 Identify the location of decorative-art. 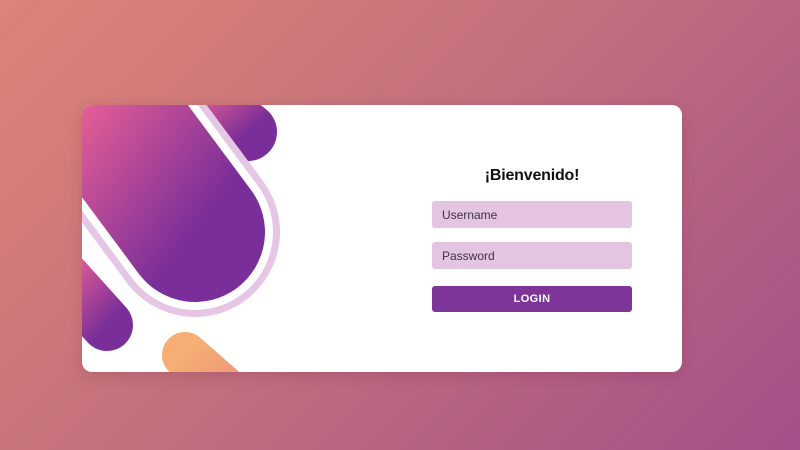
(181, 238).